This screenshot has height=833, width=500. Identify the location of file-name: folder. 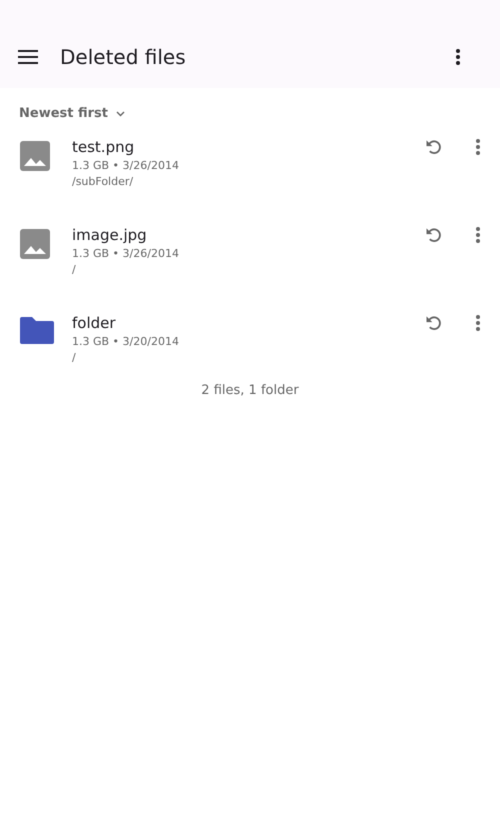
(94, 323).